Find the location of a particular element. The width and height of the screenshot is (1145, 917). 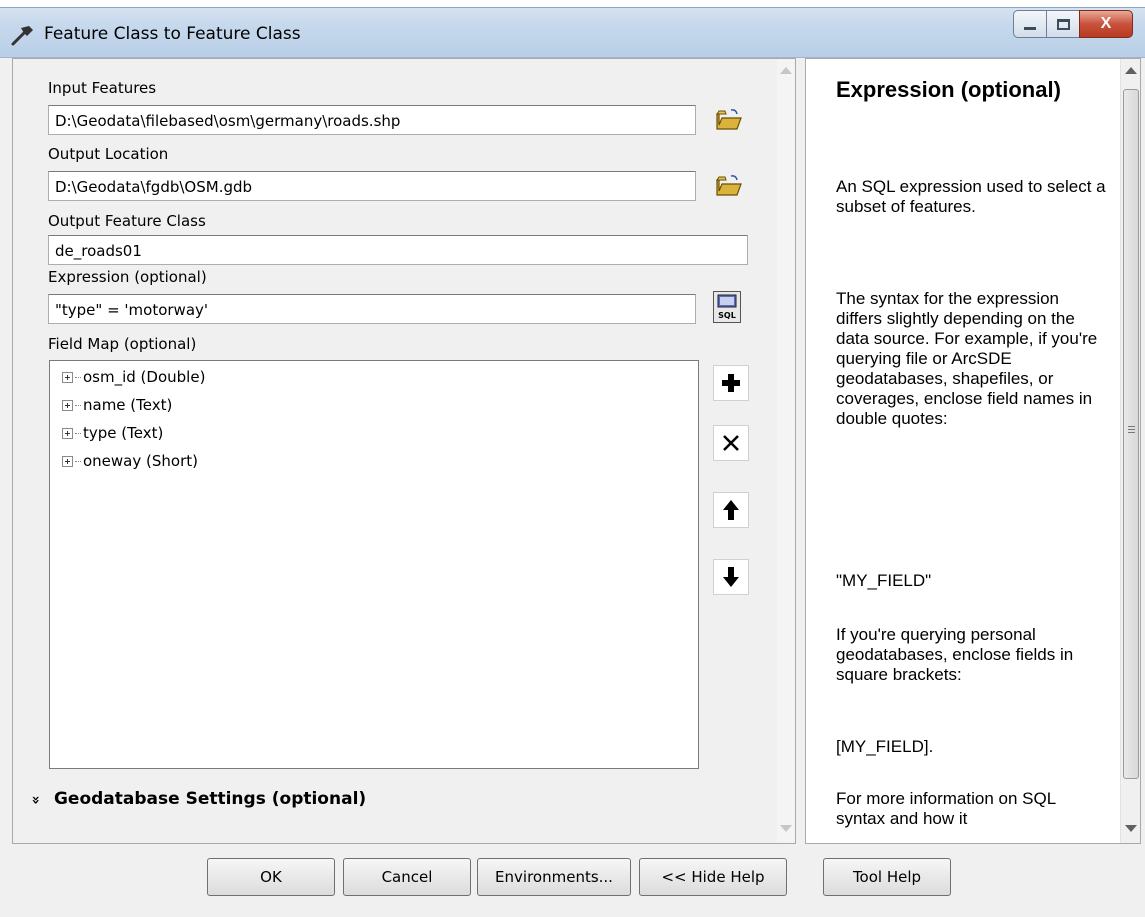

move-up-button is located at coordinates (731, 510).